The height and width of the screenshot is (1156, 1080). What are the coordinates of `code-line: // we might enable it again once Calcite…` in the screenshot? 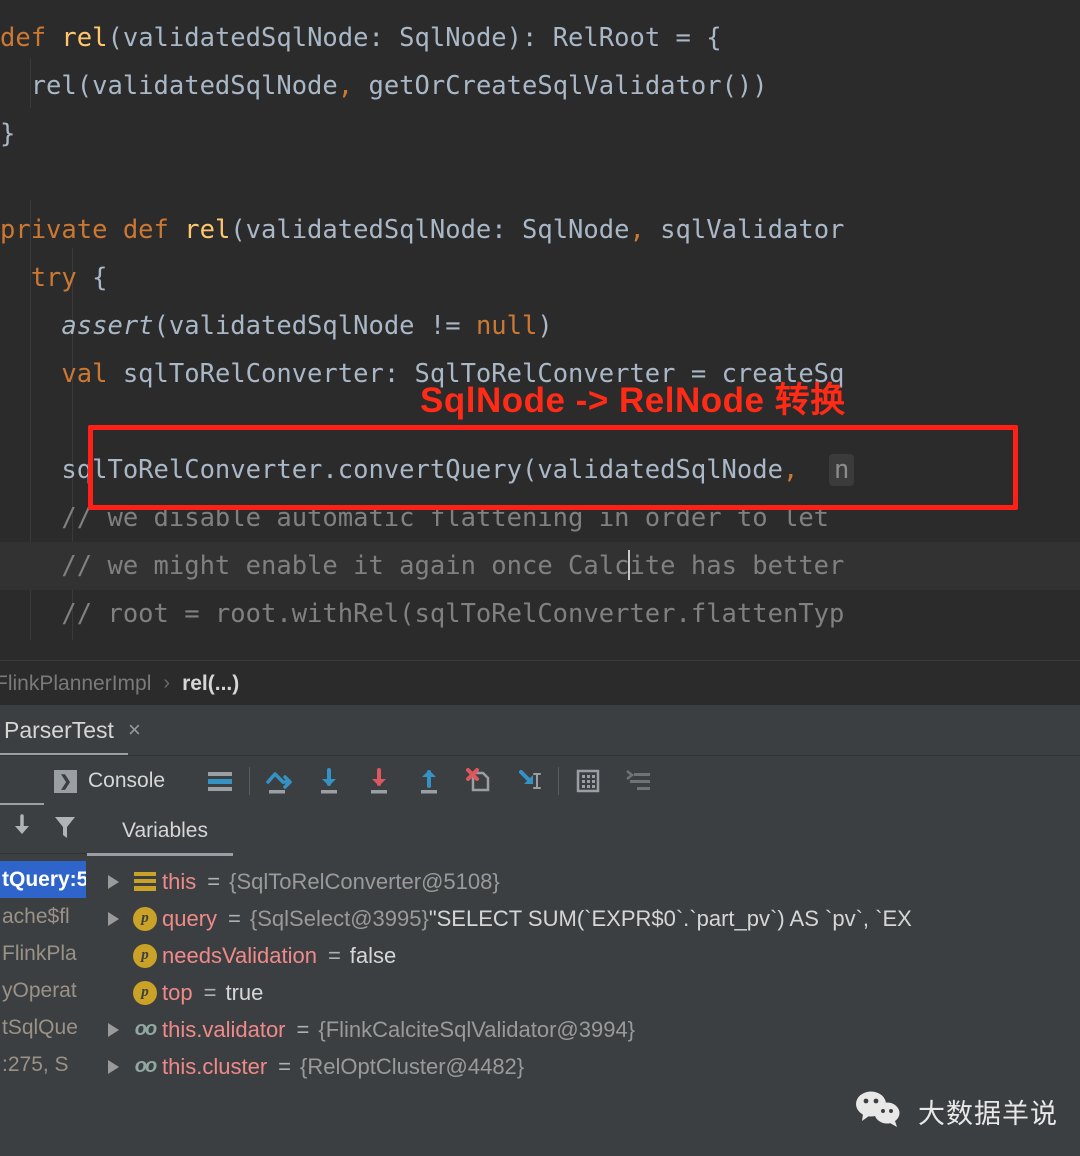 It's located at (540, 566).